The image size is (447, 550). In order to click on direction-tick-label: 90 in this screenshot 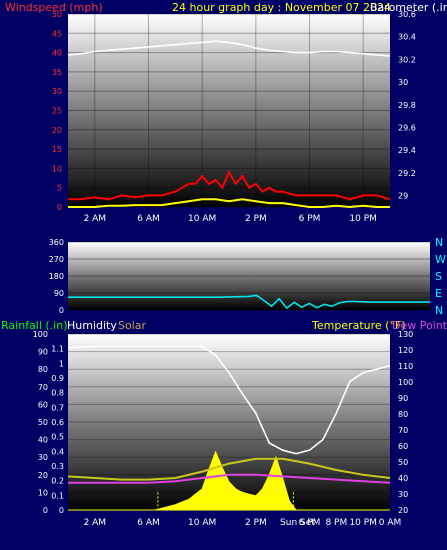, I will do `click(59, 293)`.